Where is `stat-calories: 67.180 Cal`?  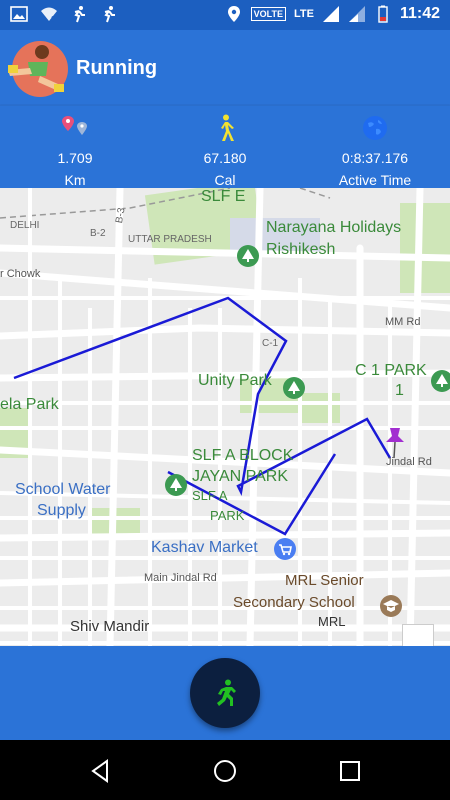 stat-calories: 67.180 Cal is located at coordinates (225, 151).